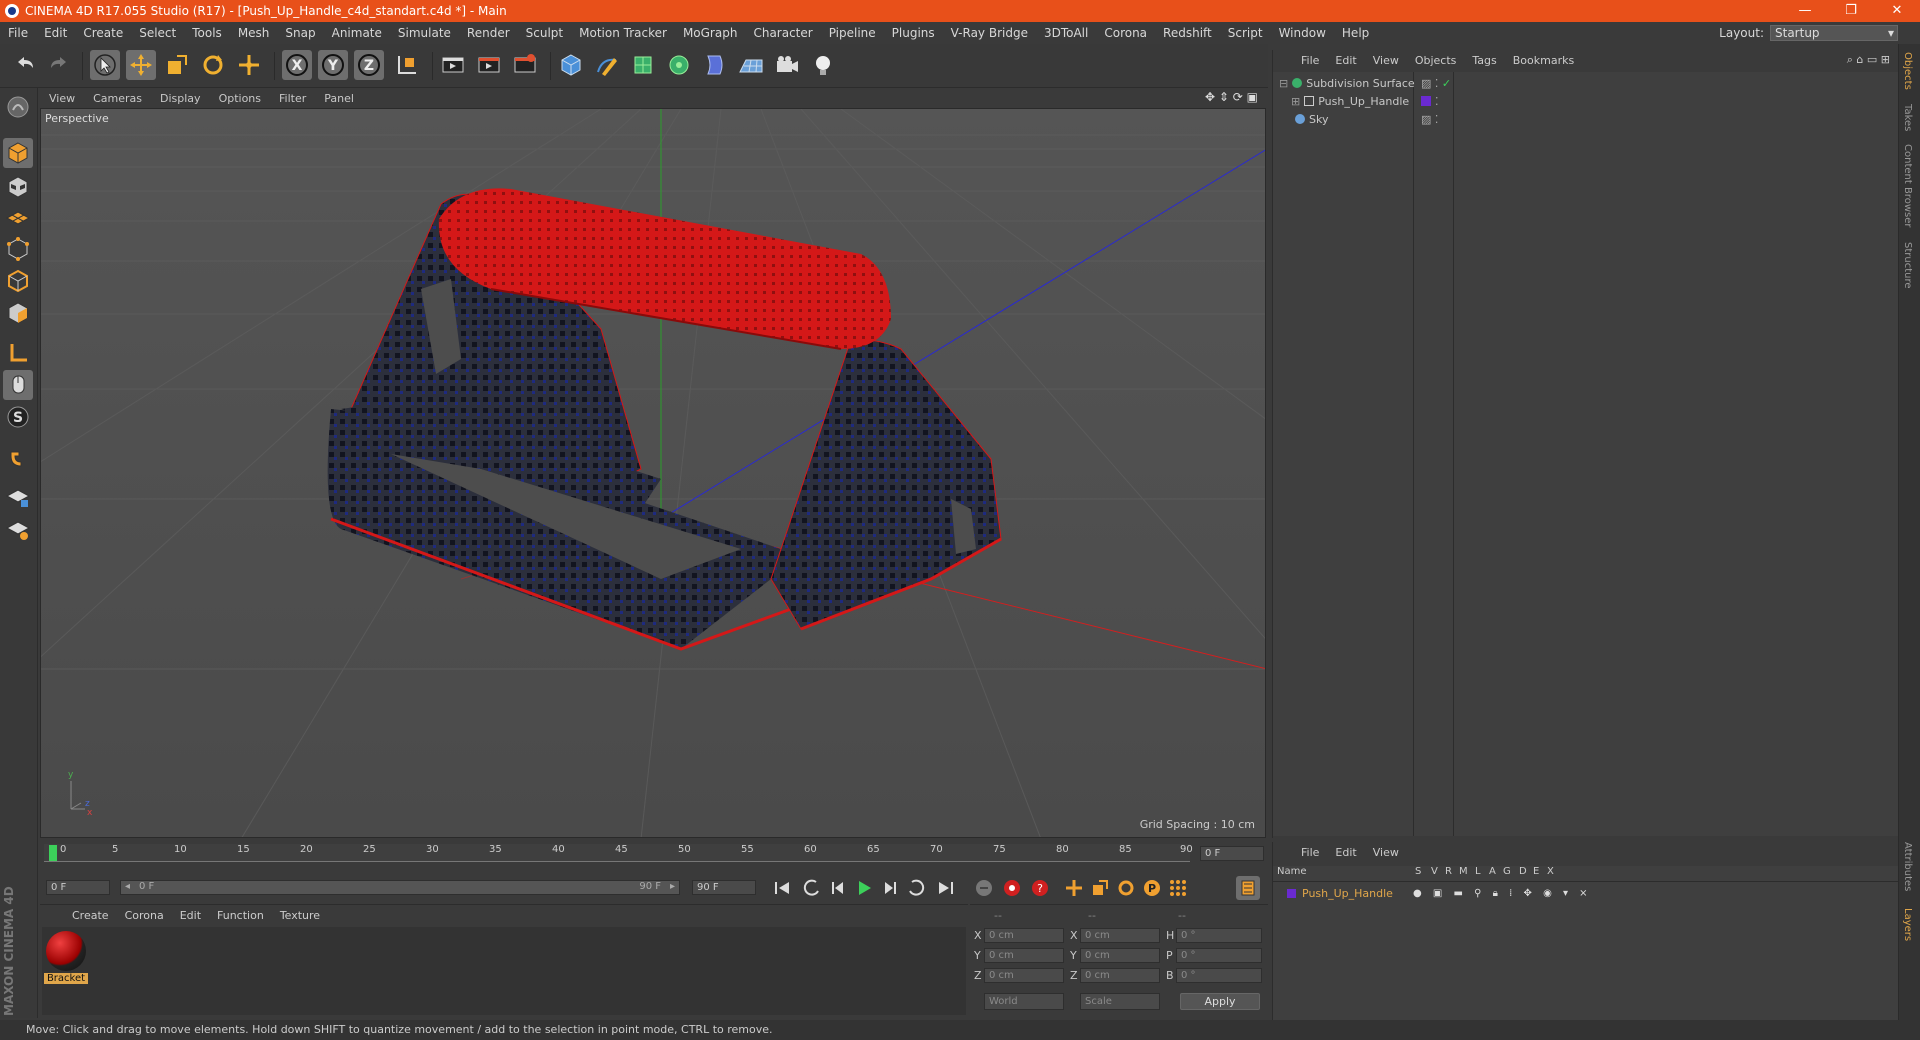 Image resolution: width=1920 pixels, height=1040 pixels. I want to click on y-axis-lock-icon: Y, so click(333, 65).